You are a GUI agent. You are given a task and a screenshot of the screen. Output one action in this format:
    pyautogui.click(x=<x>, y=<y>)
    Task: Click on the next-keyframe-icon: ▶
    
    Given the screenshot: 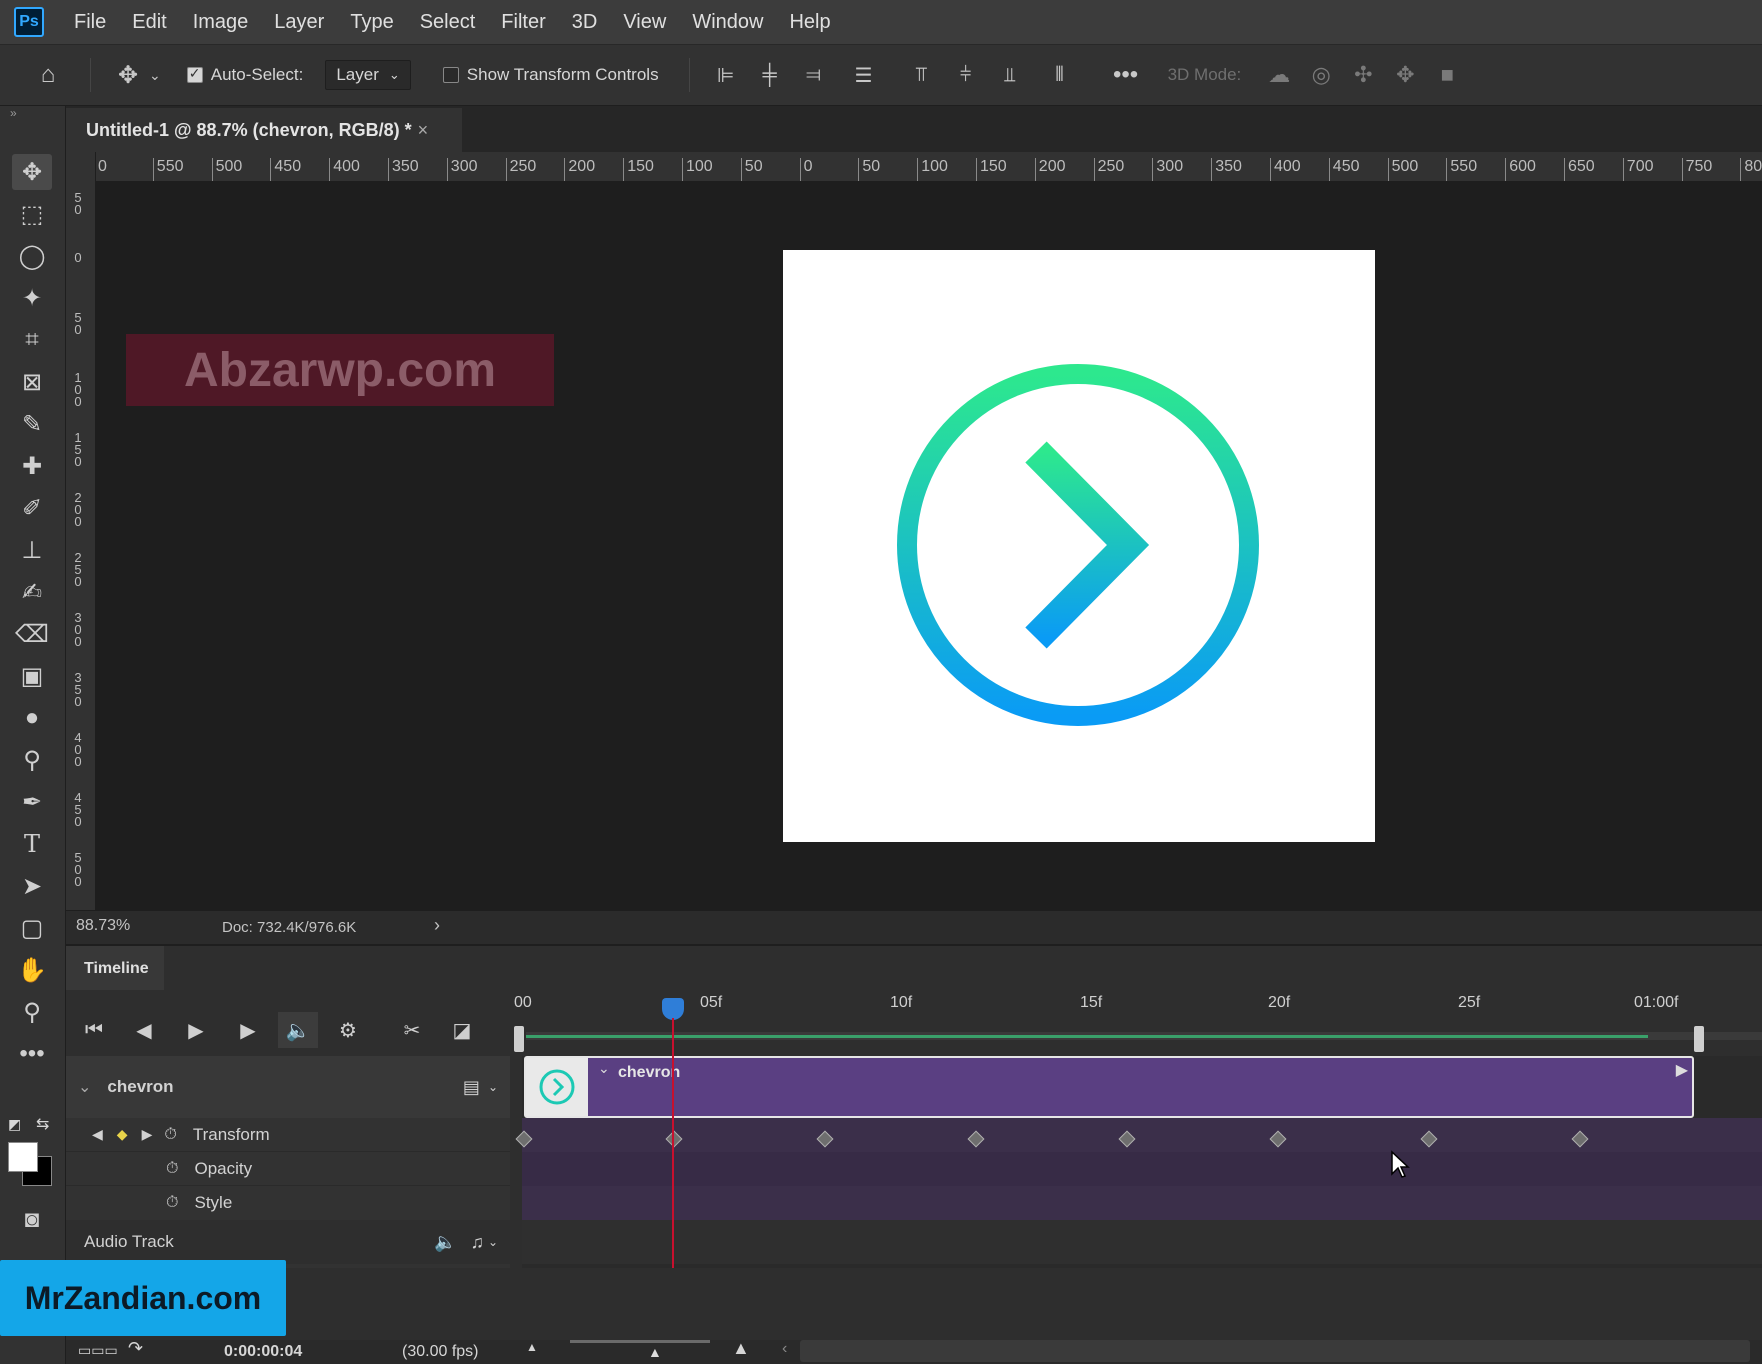 What is the action you would take?
    pyautogui.click(x=147, y=1134)
    